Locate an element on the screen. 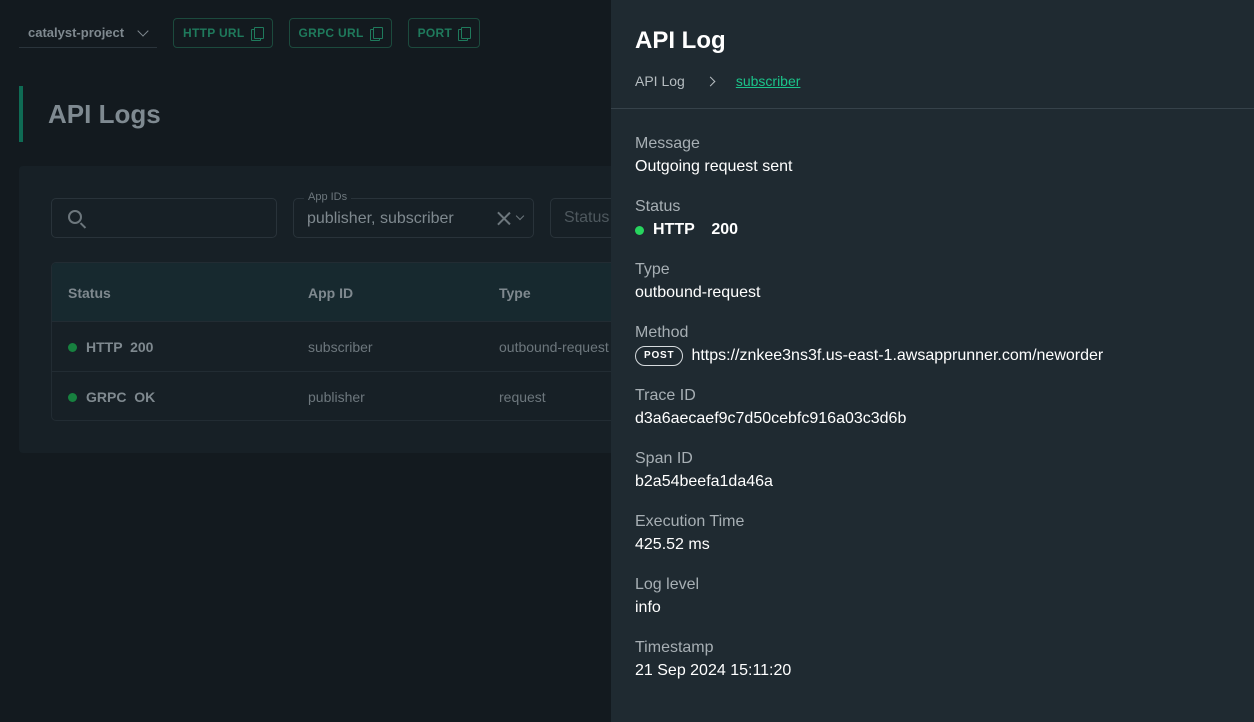 This screenshot has width=1254, height=722. breadcrumb: API Log subscriber is located at coordinates (717, 81).